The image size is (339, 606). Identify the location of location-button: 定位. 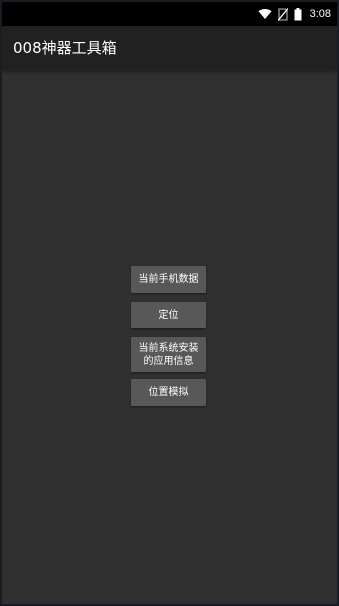
(168, 315).